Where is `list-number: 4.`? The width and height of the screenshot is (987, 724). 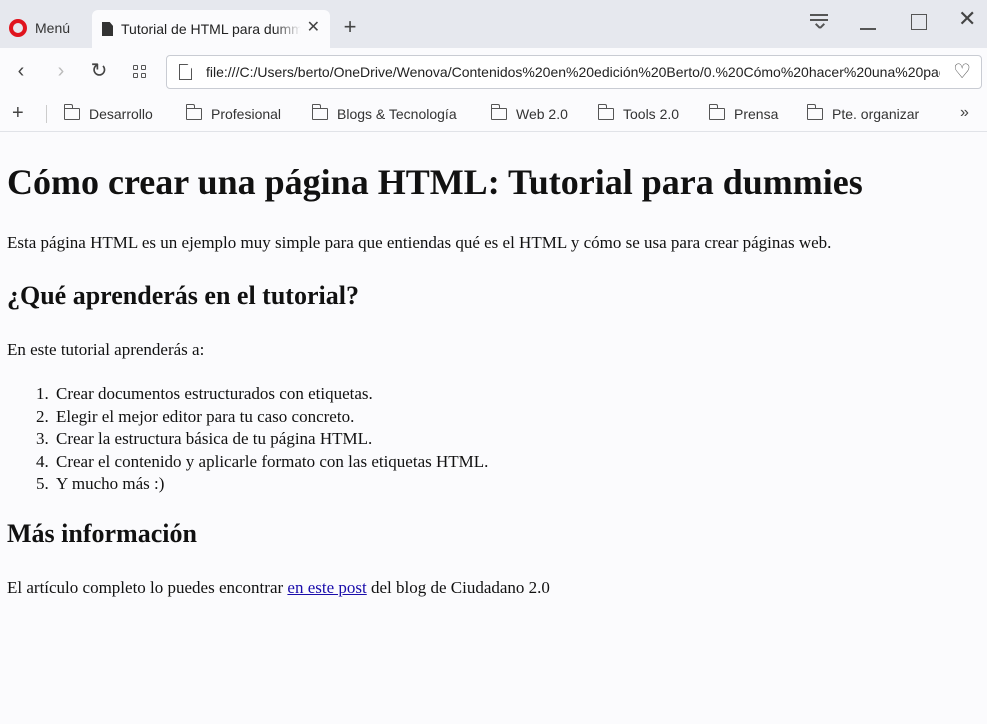 list-number: 4. is located at coordinates (42, 461).